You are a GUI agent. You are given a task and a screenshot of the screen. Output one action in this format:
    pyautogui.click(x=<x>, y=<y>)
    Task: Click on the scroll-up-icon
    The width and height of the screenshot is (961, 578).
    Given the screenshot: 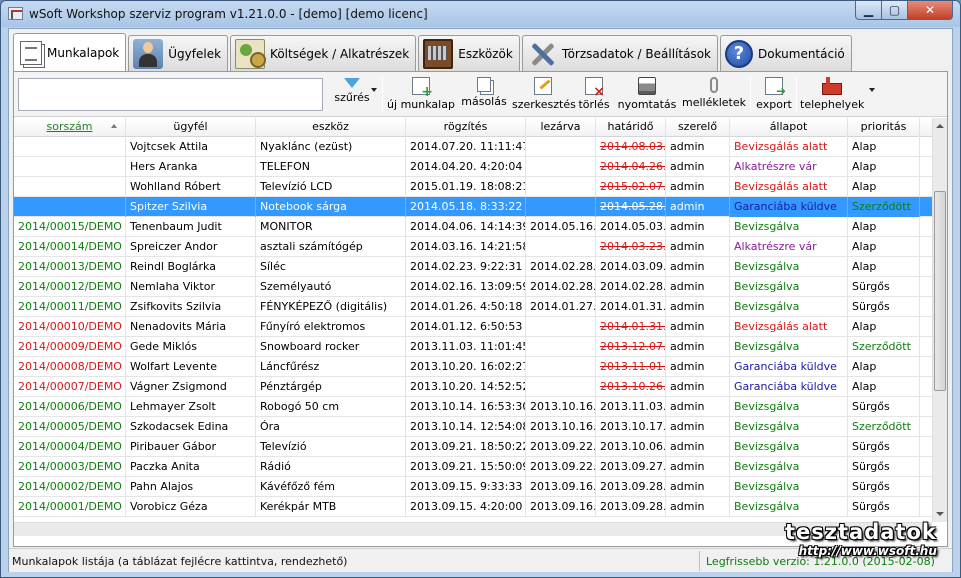 What is the action you would take?
    pyautogui.click(x=940, y=126)
    